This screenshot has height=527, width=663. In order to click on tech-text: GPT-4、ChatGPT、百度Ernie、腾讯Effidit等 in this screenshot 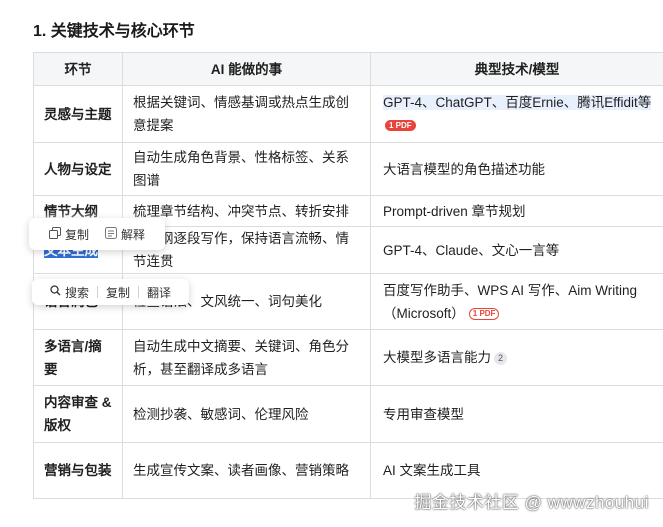, I will do `click(517, 102)`.